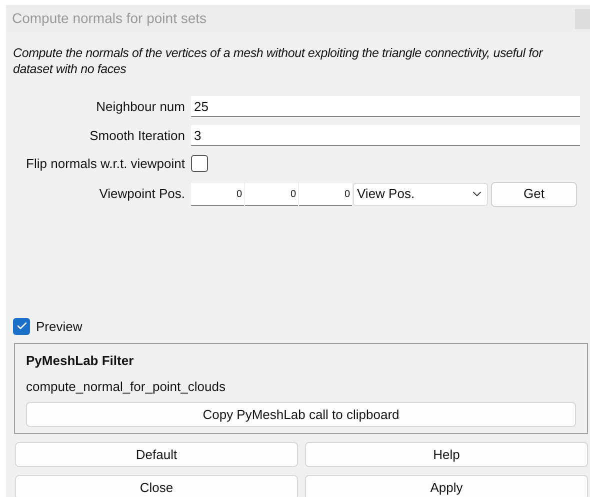 The width and height of the screenshot is (590, 497). I want to click on param-label: Neighbour num, so click(140, 107).